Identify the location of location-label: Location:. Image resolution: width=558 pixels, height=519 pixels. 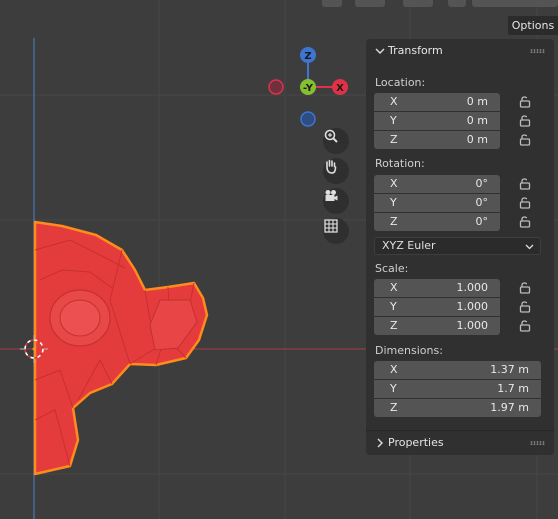
(400, 82).